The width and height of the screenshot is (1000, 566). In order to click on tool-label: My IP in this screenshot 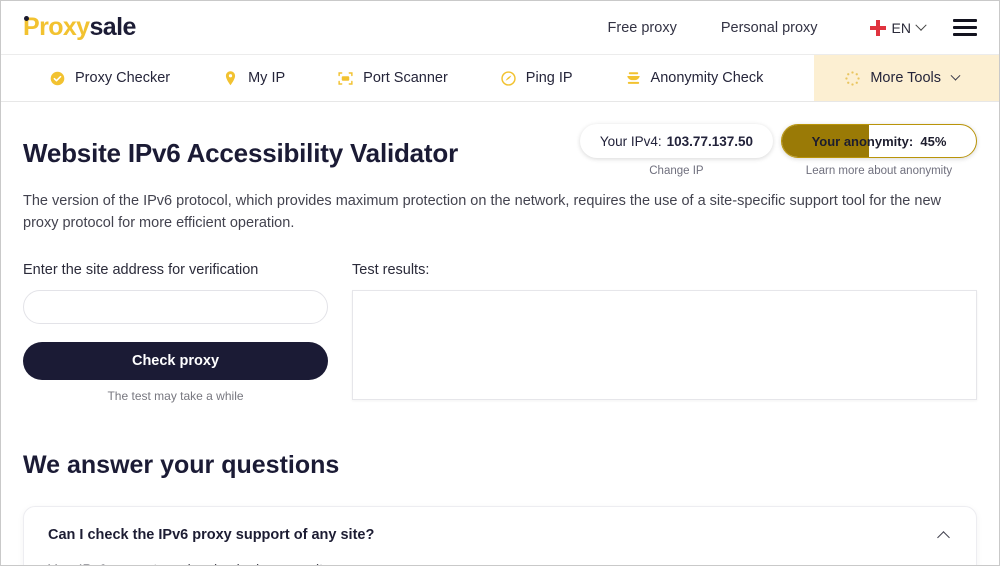, I will do `click(267, 78)`.